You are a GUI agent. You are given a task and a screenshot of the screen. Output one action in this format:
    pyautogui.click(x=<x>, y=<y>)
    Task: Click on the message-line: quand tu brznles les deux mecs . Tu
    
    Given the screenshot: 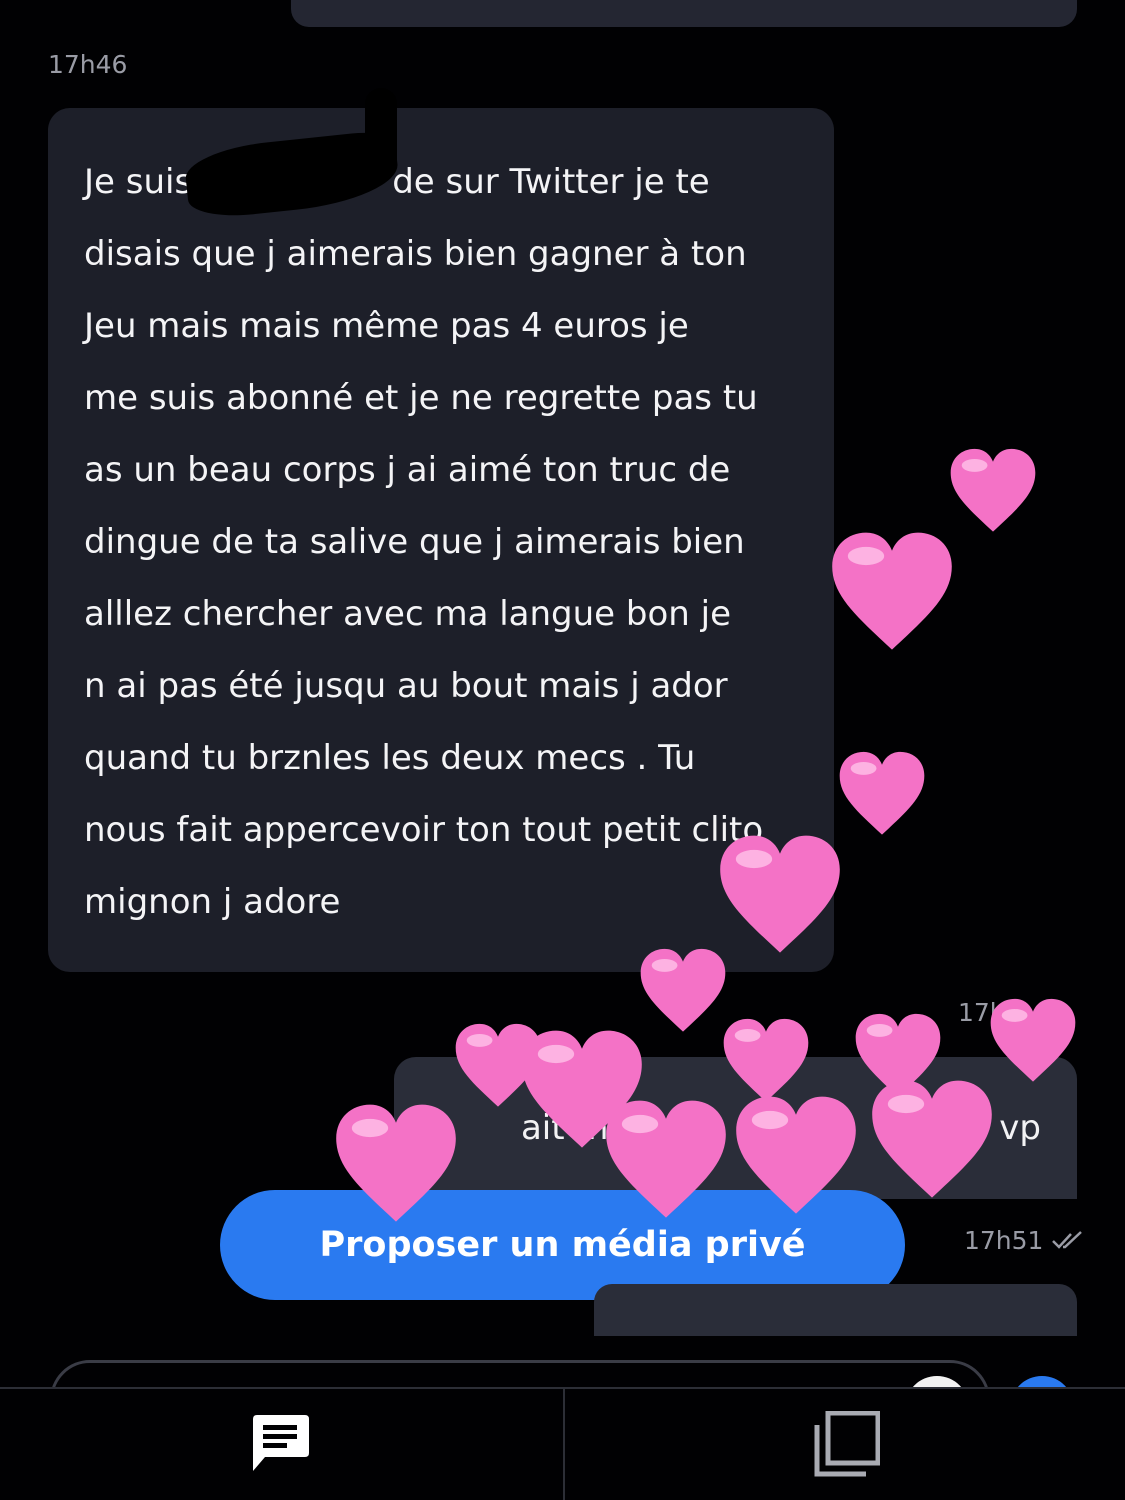 What is the action you would take?
    pyautogui.click(x=390, y=758)
    